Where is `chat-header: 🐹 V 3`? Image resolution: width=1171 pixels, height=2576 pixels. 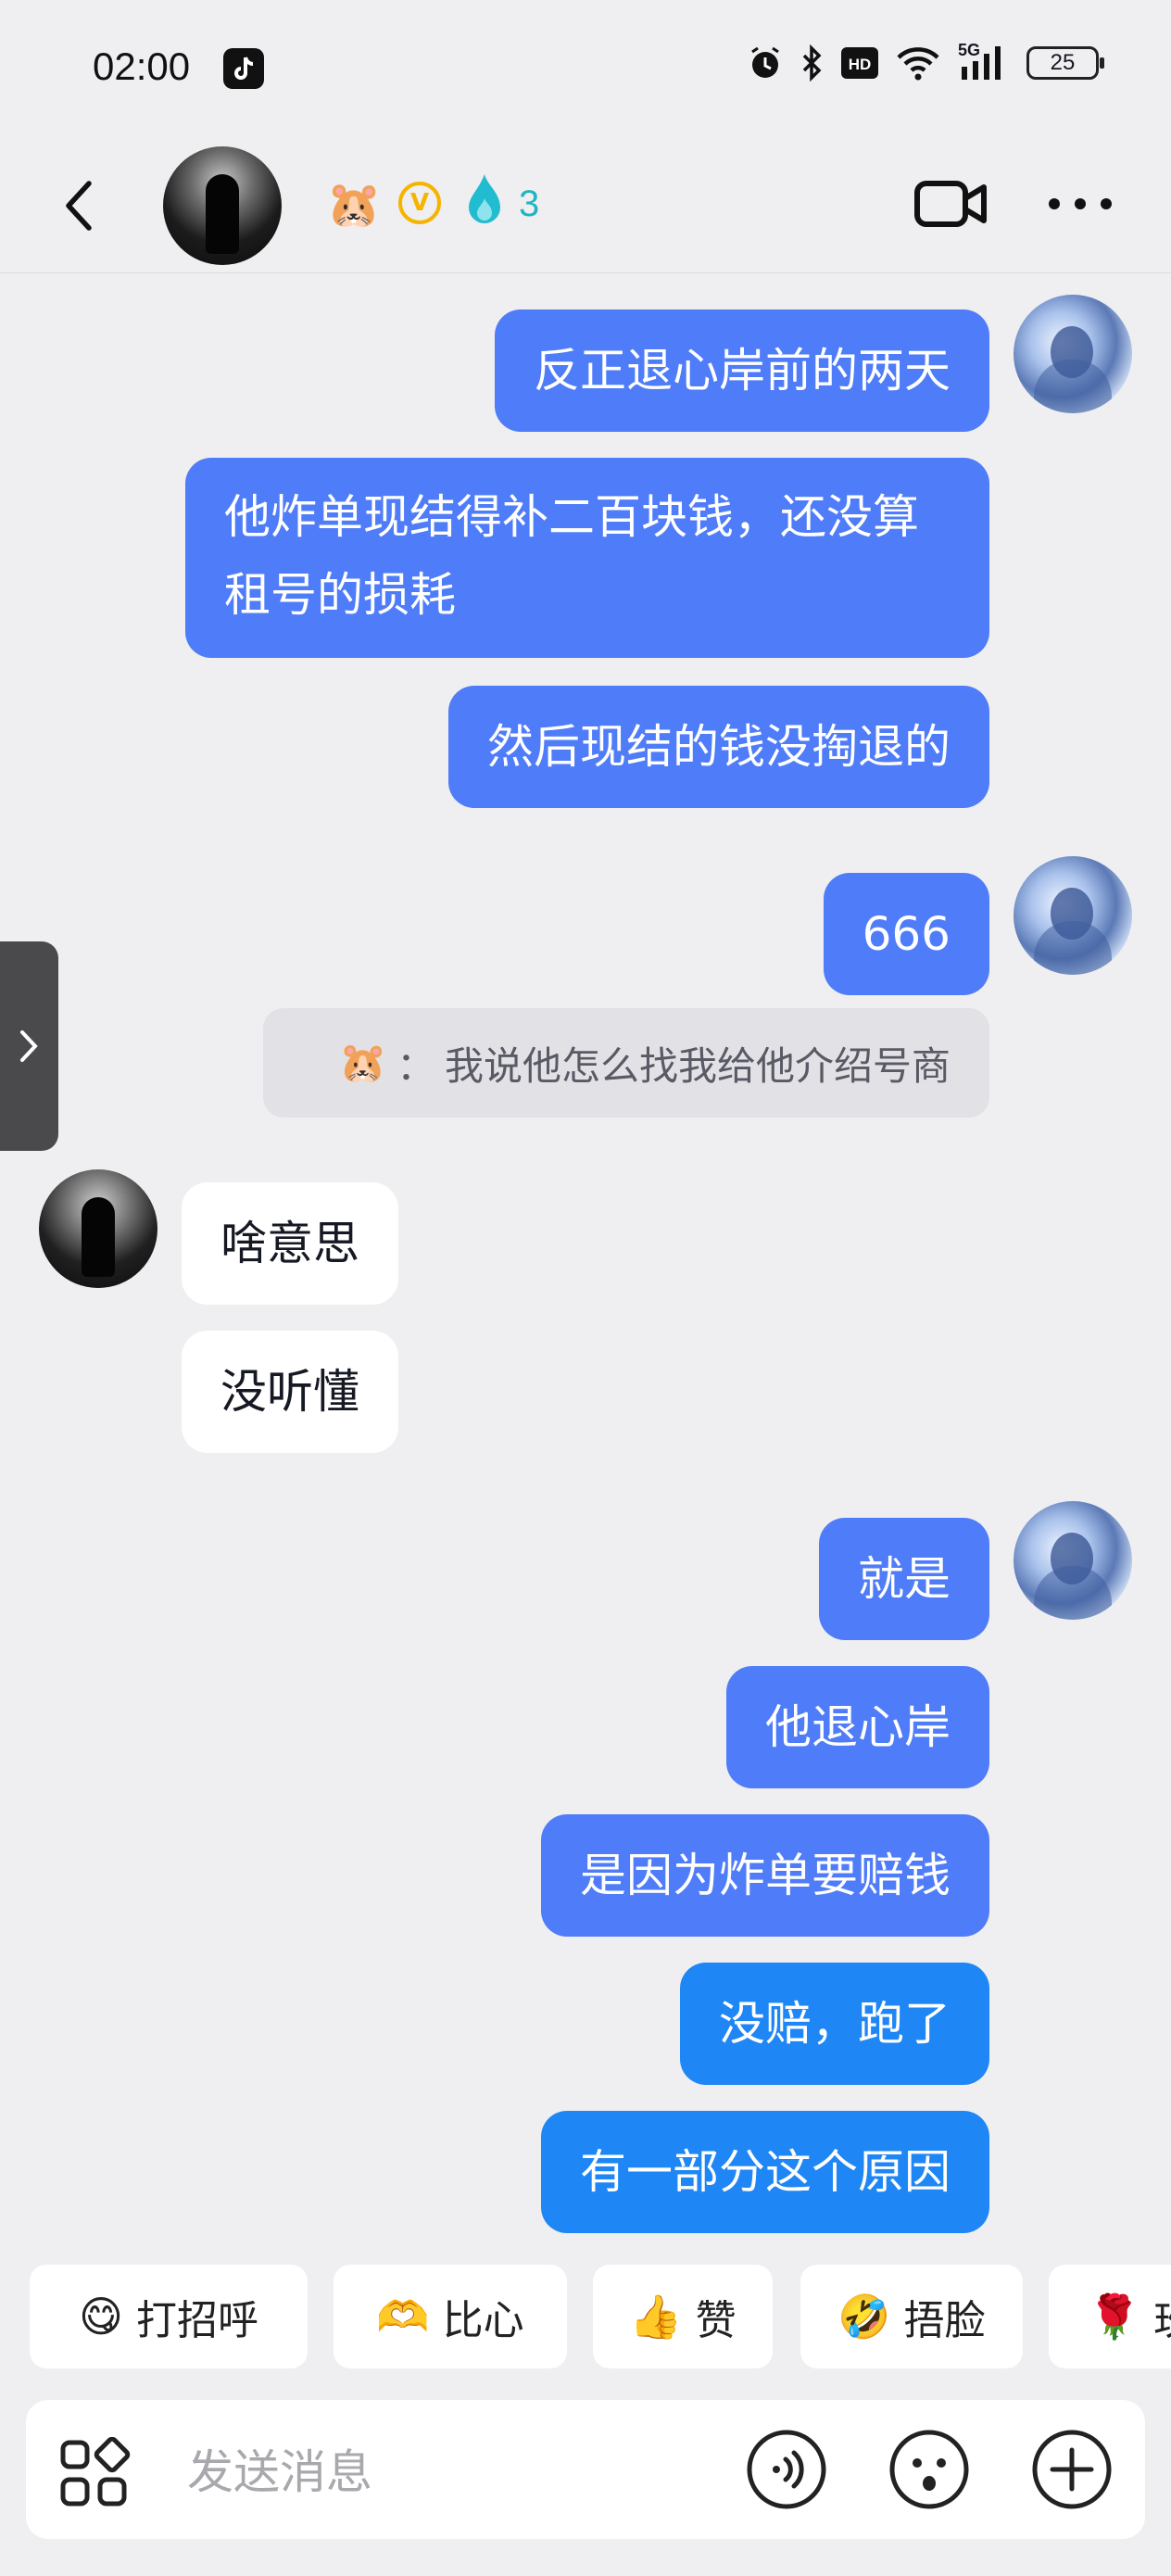
chat-header: 🐹 V 3 is located at coordinates (585, 206).